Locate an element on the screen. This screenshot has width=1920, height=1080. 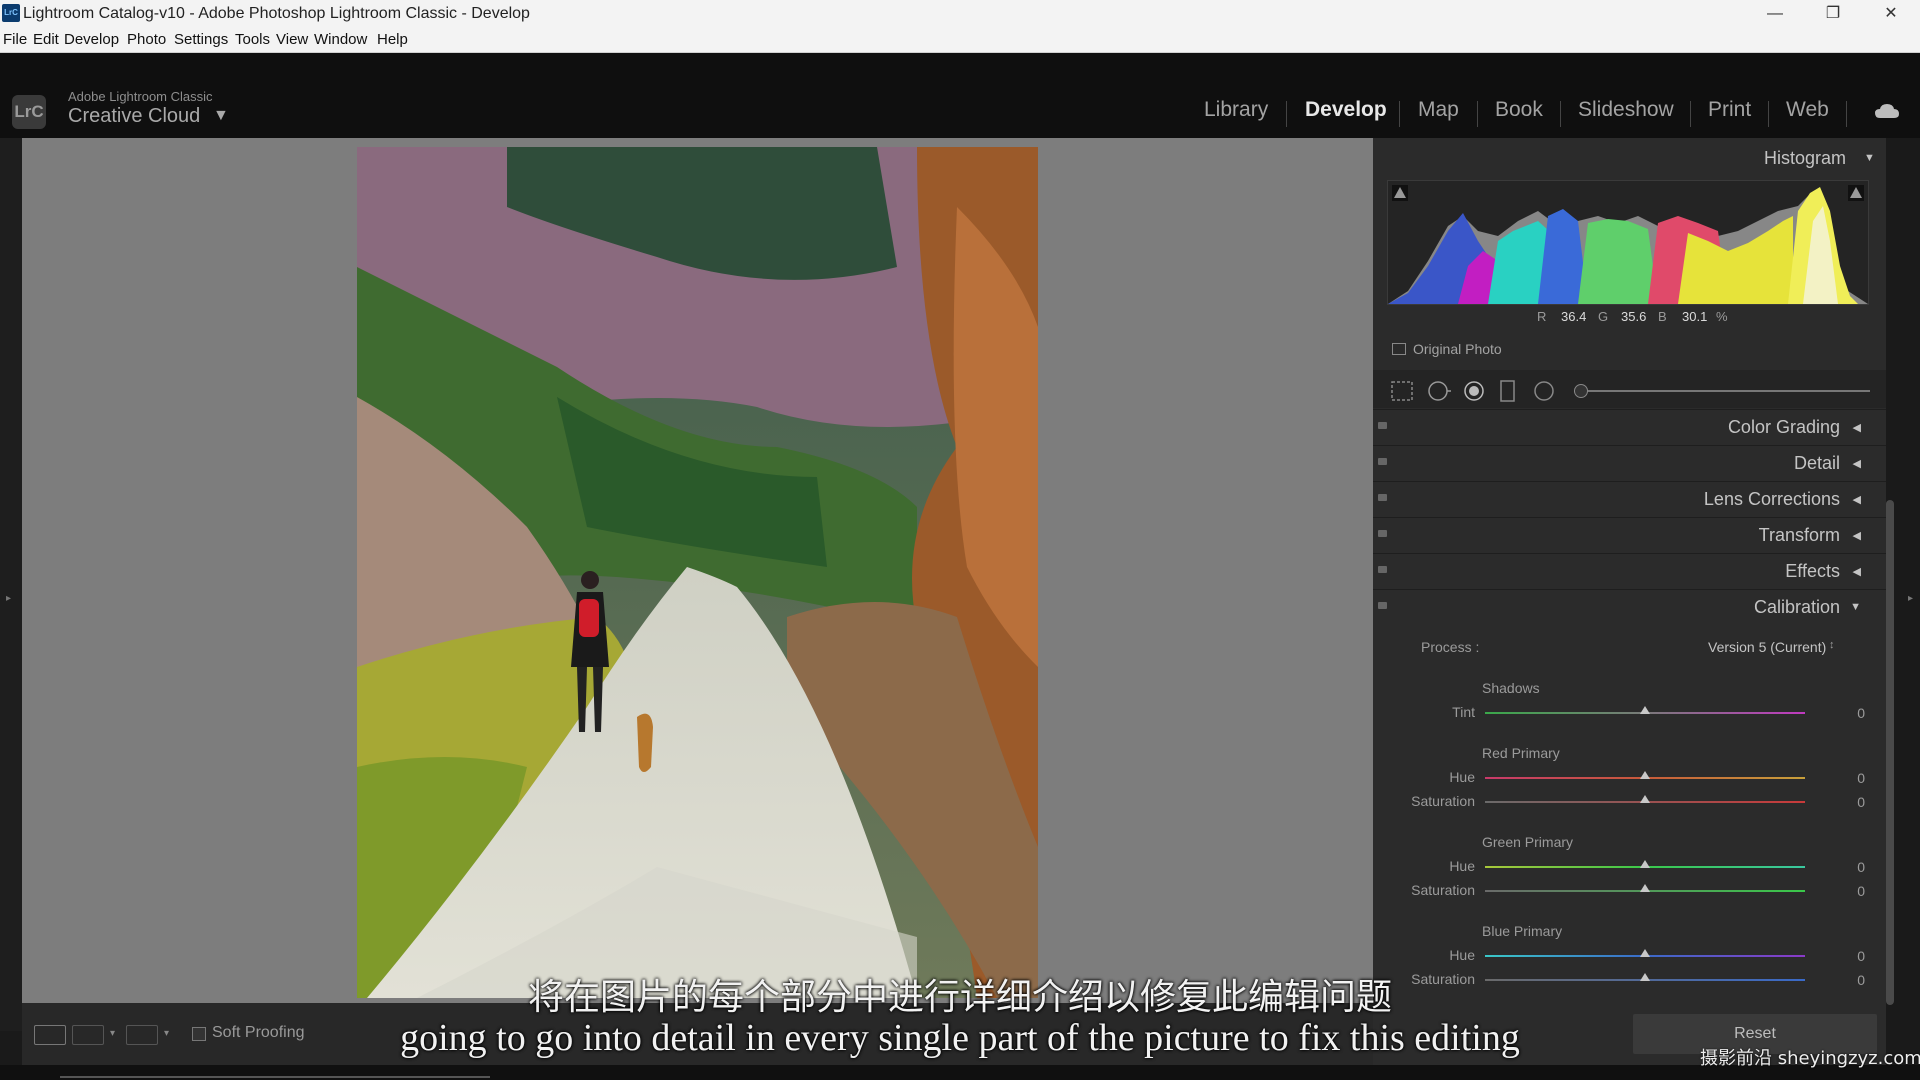
shadows-tint-label: Tint is located at coordinates (1463, 712).